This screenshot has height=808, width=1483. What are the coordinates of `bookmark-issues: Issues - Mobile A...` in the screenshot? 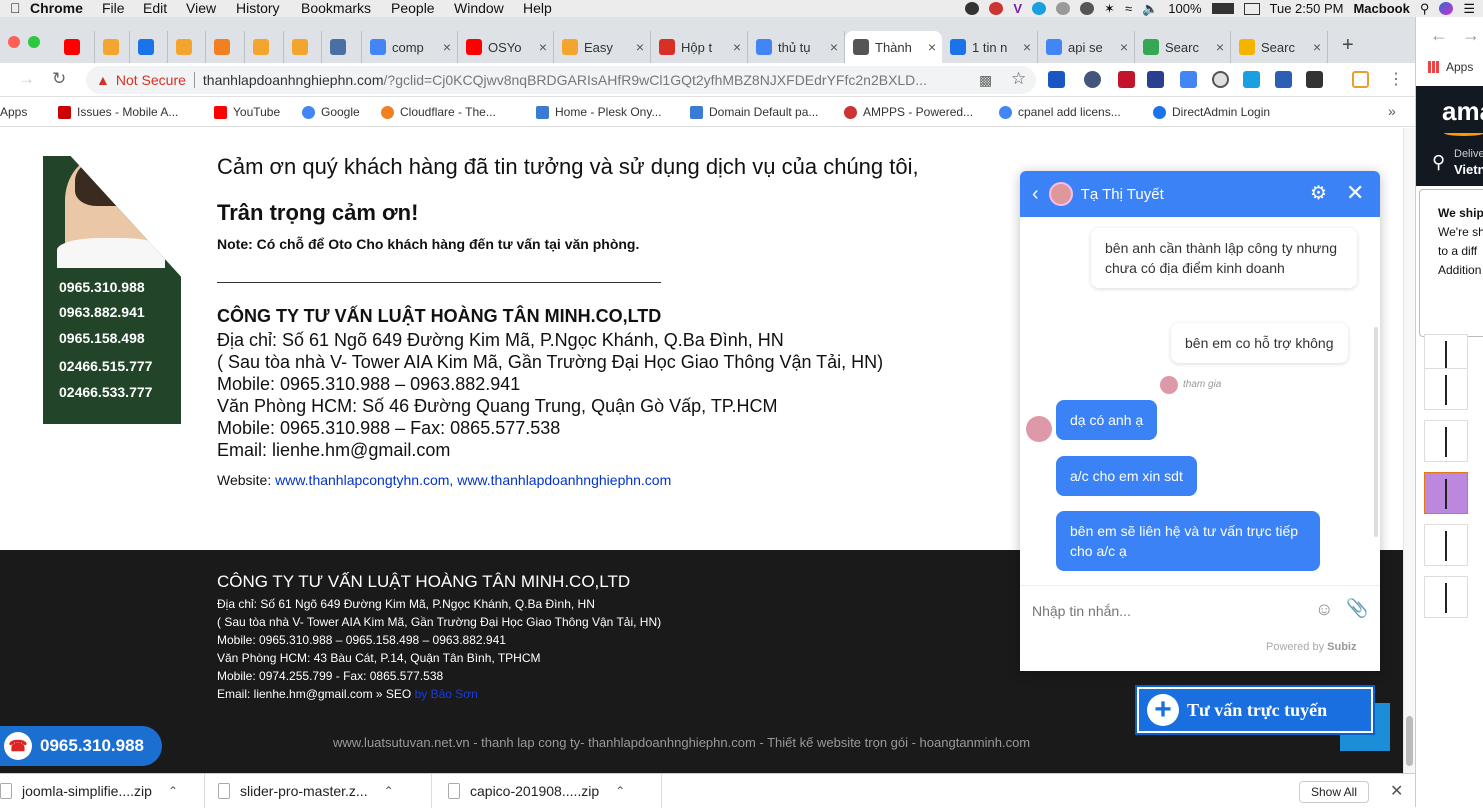 It's located at (118, 112).